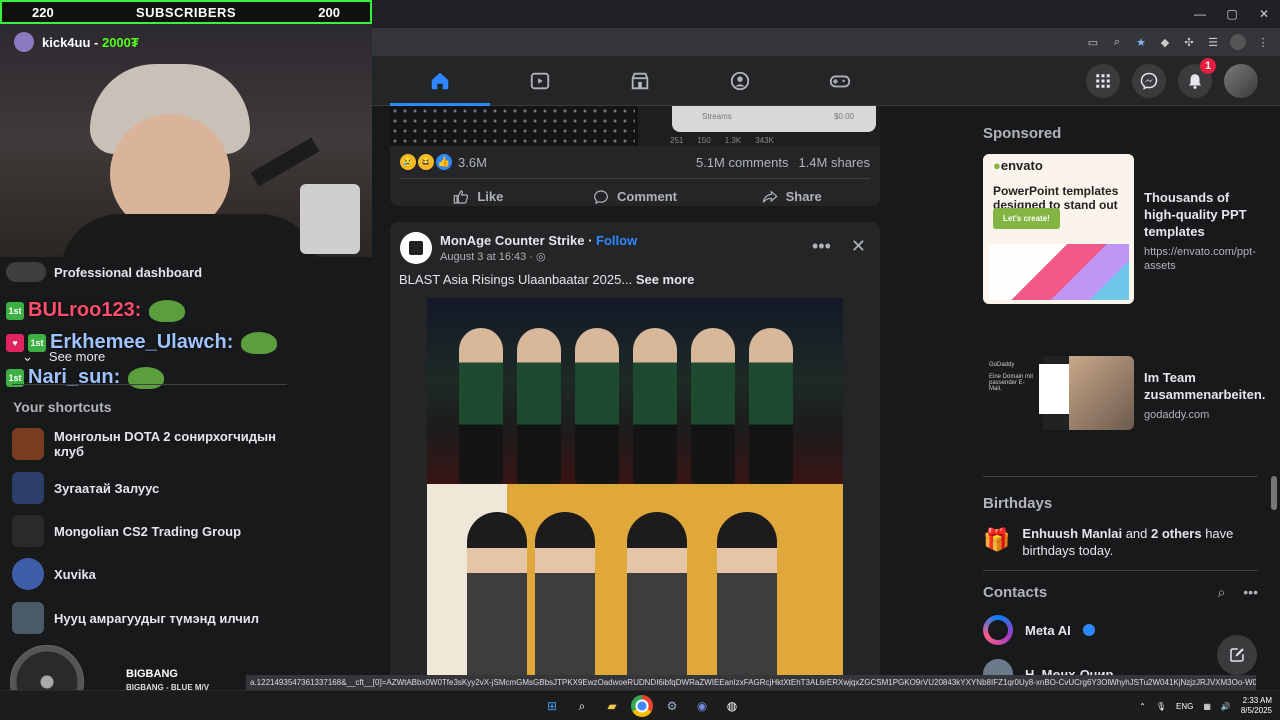 Image resolution: width=1280 pixels, height=720 pixels. I want to click on steam-icon: ⚙, so click(672, 706).